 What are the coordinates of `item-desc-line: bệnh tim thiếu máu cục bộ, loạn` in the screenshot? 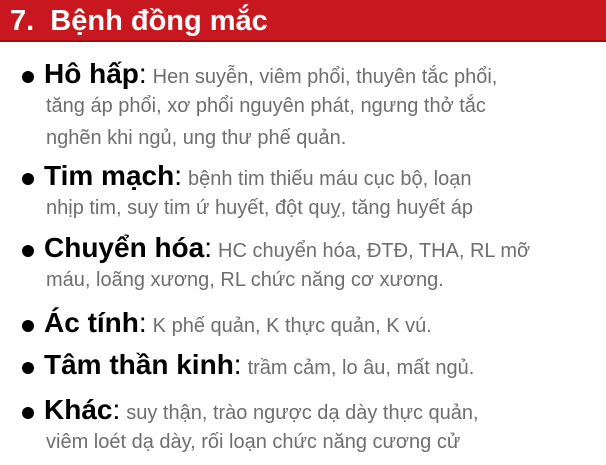 It's located at (329, 179).